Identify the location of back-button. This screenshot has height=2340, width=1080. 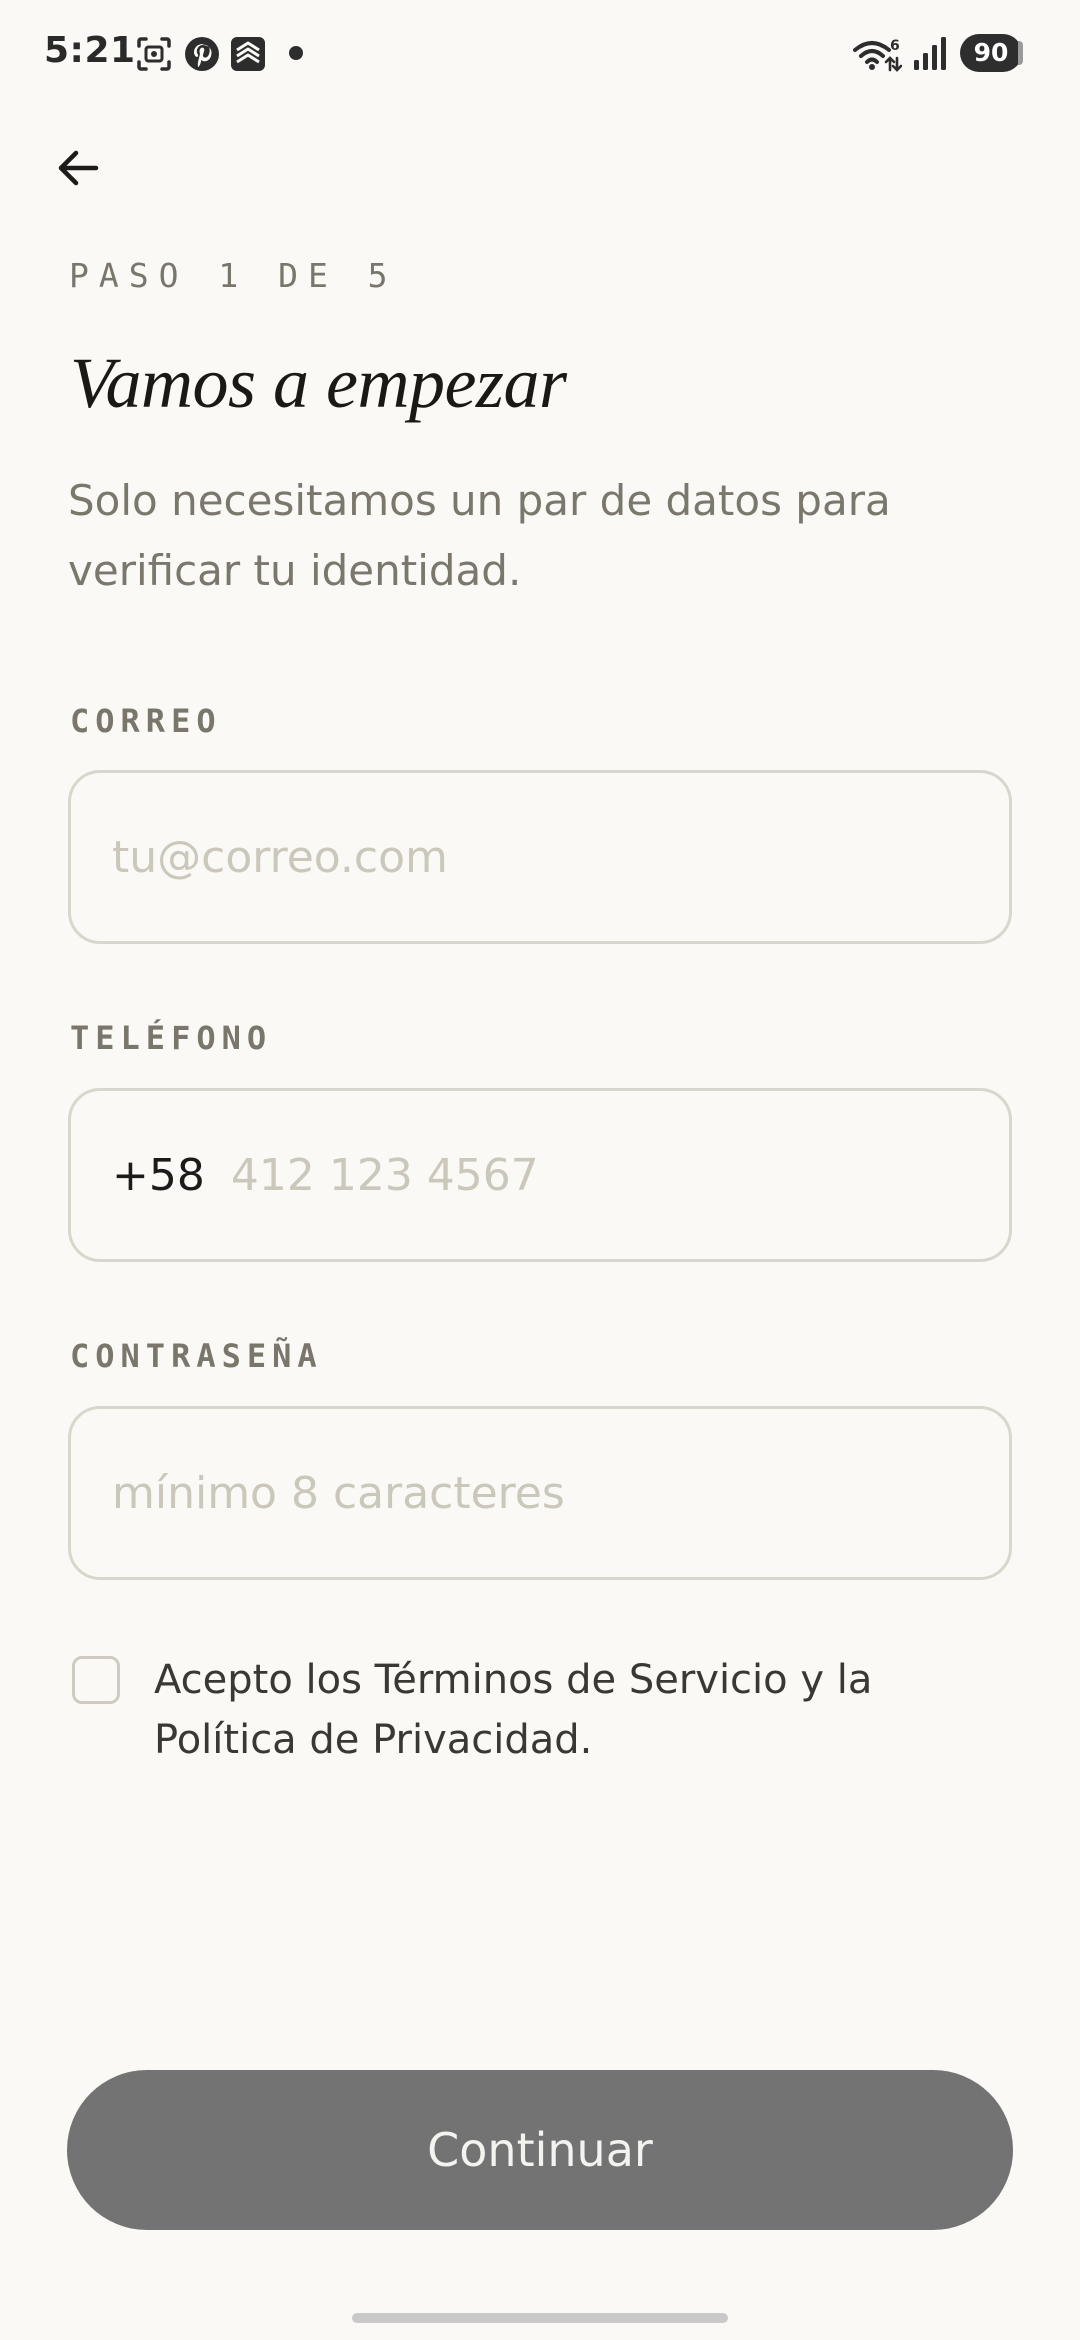
(78, 168).